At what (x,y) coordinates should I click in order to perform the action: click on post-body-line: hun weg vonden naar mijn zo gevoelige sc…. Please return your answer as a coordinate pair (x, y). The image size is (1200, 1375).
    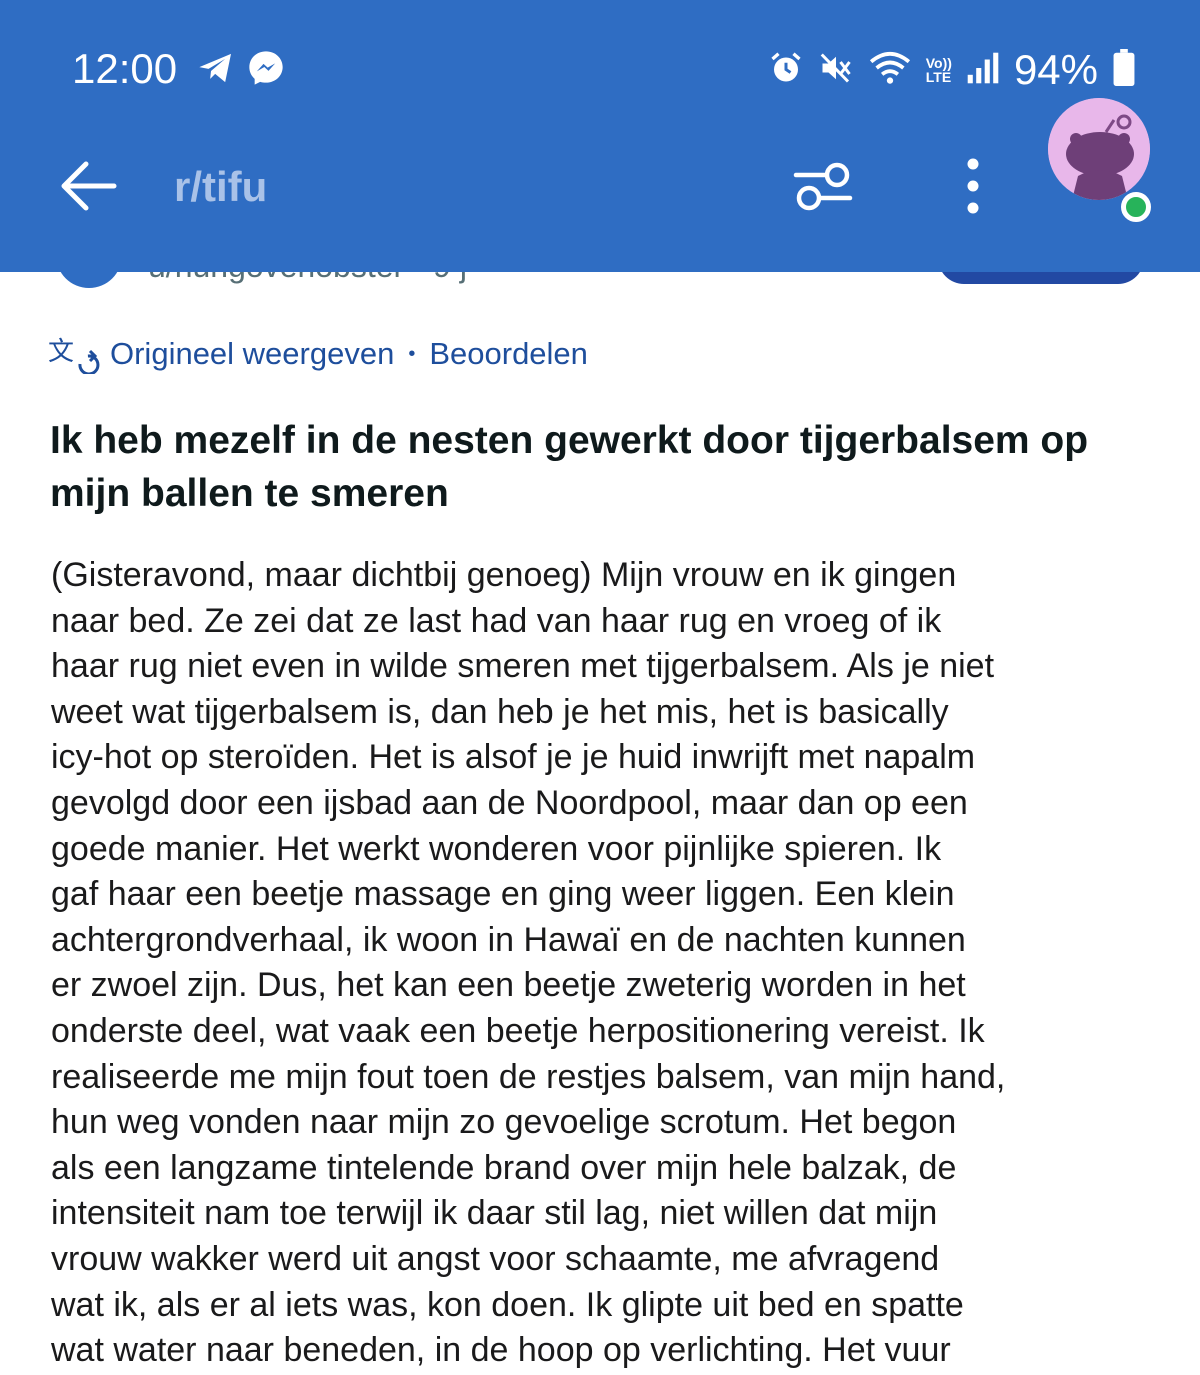
    Looking at the image, I should click on (504, 1122).